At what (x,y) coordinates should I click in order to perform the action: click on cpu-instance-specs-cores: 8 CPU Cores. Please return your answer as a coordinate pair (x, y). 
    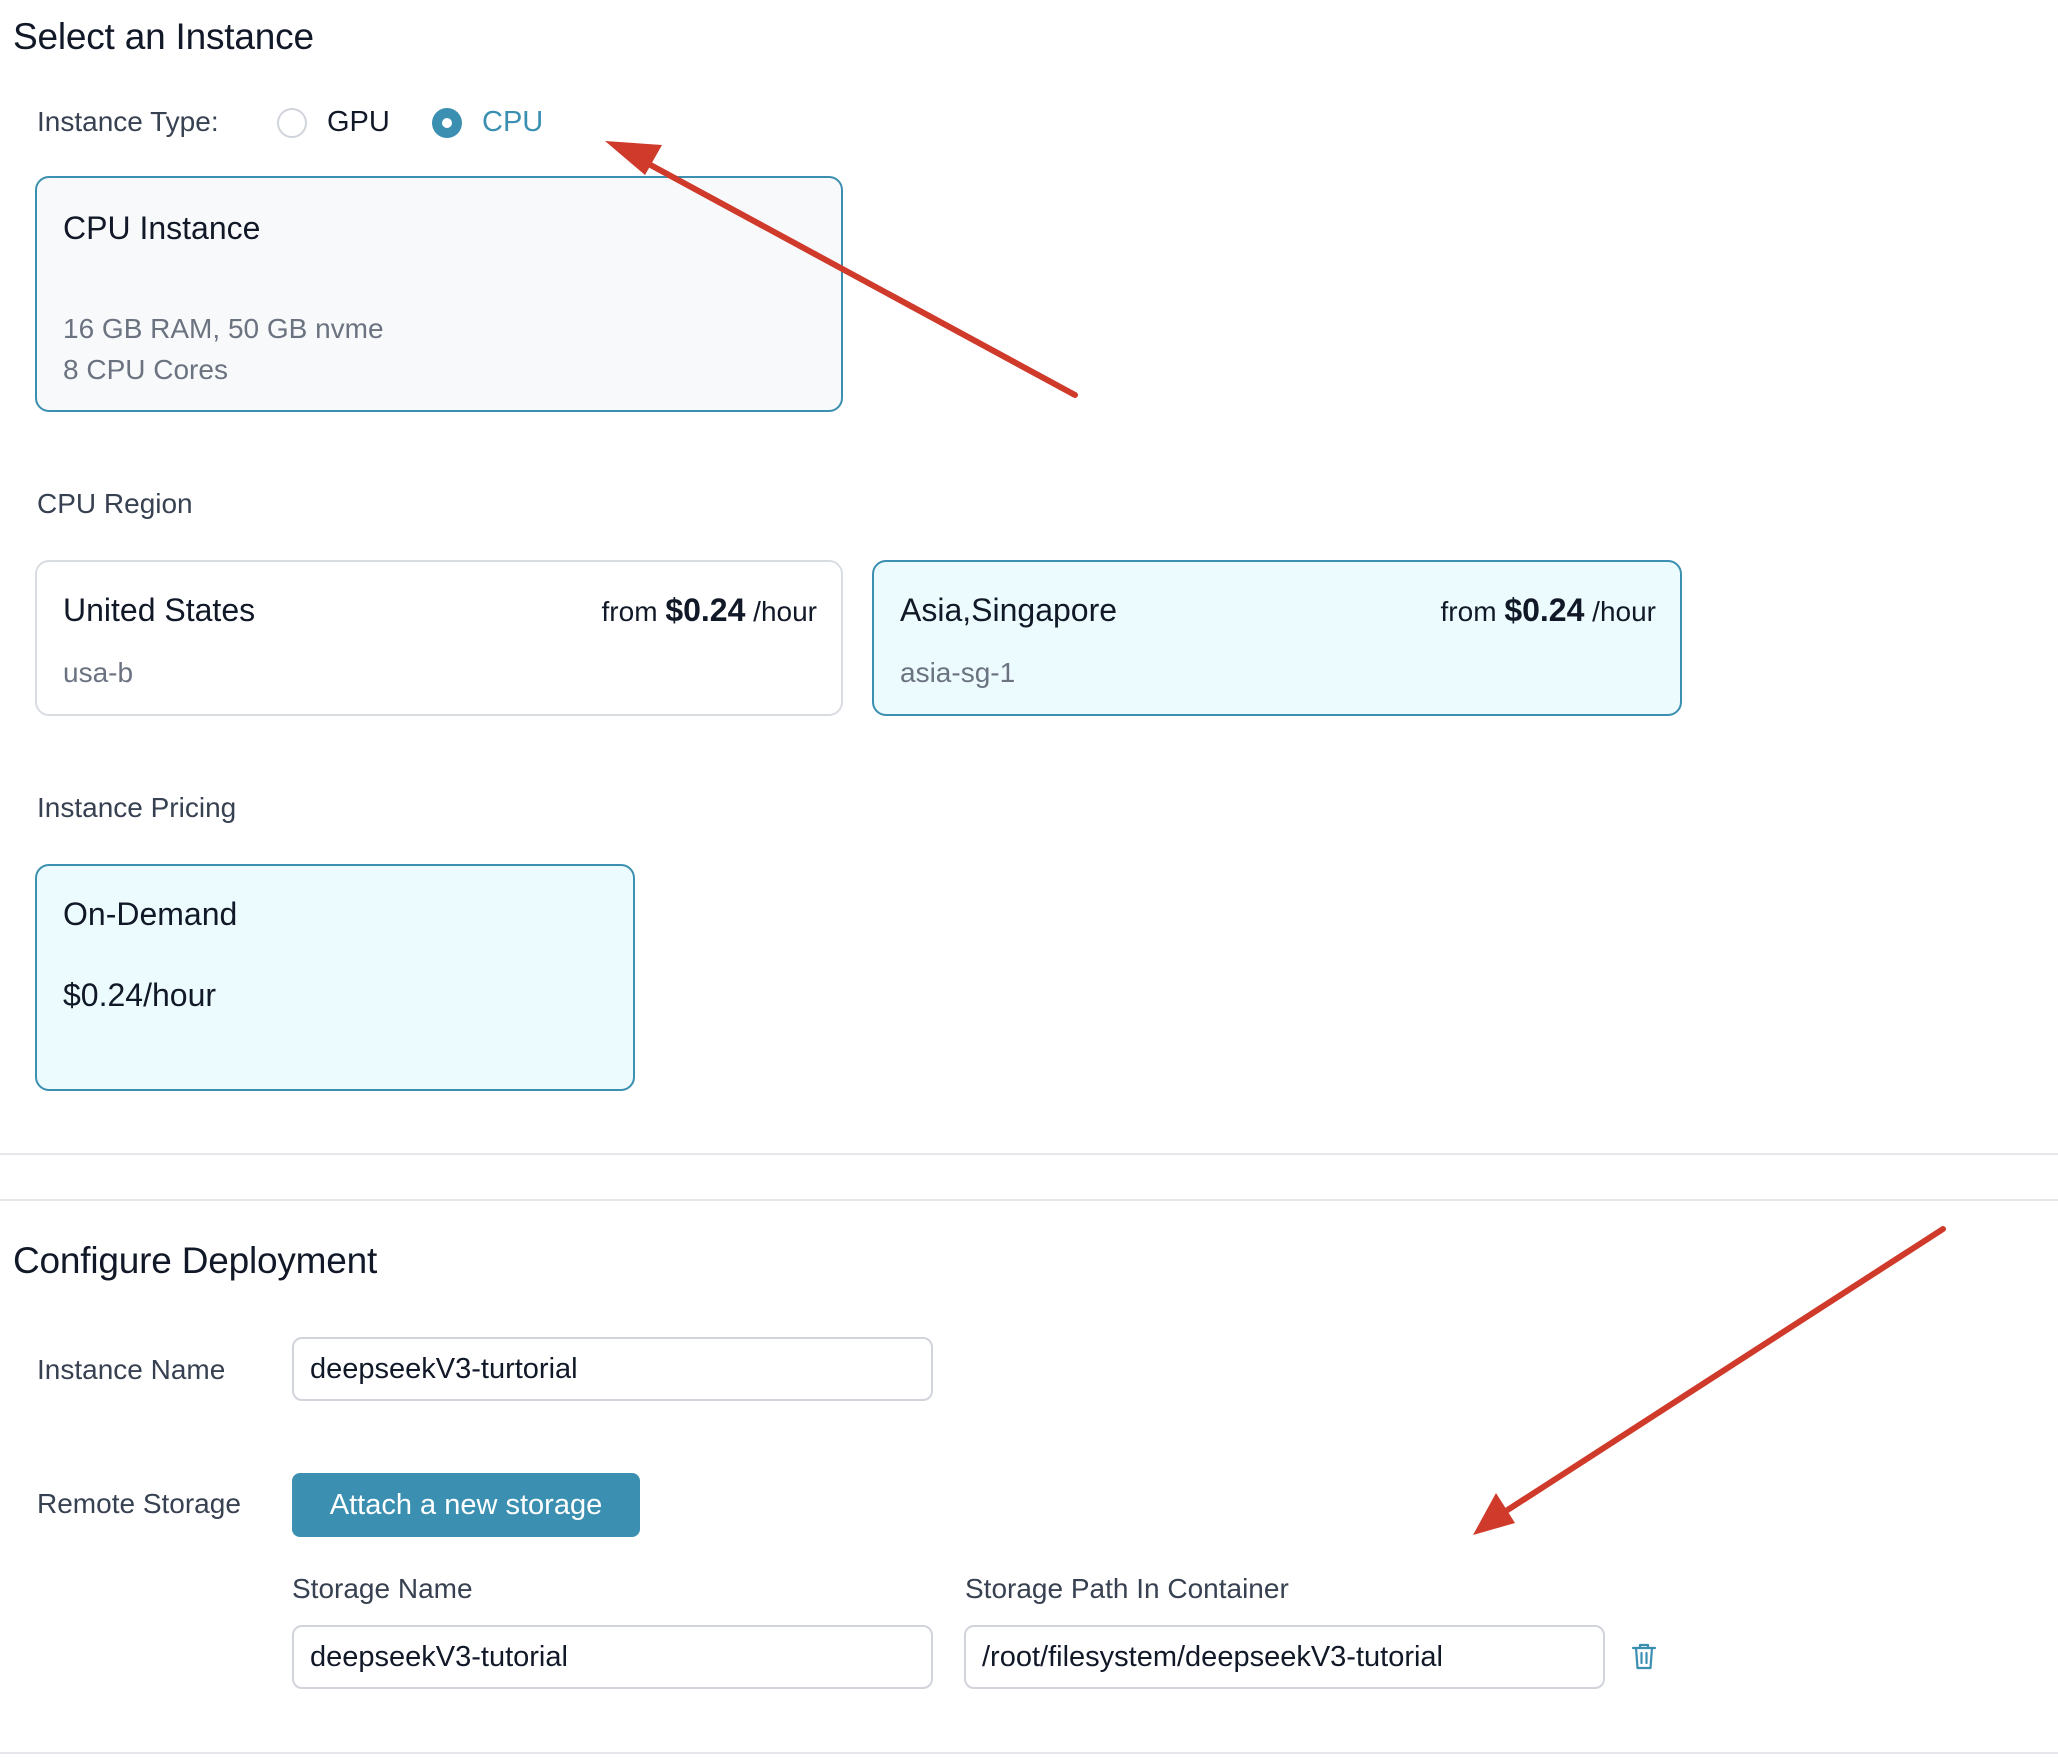
    Looking at the image, I should click on (145, 369).